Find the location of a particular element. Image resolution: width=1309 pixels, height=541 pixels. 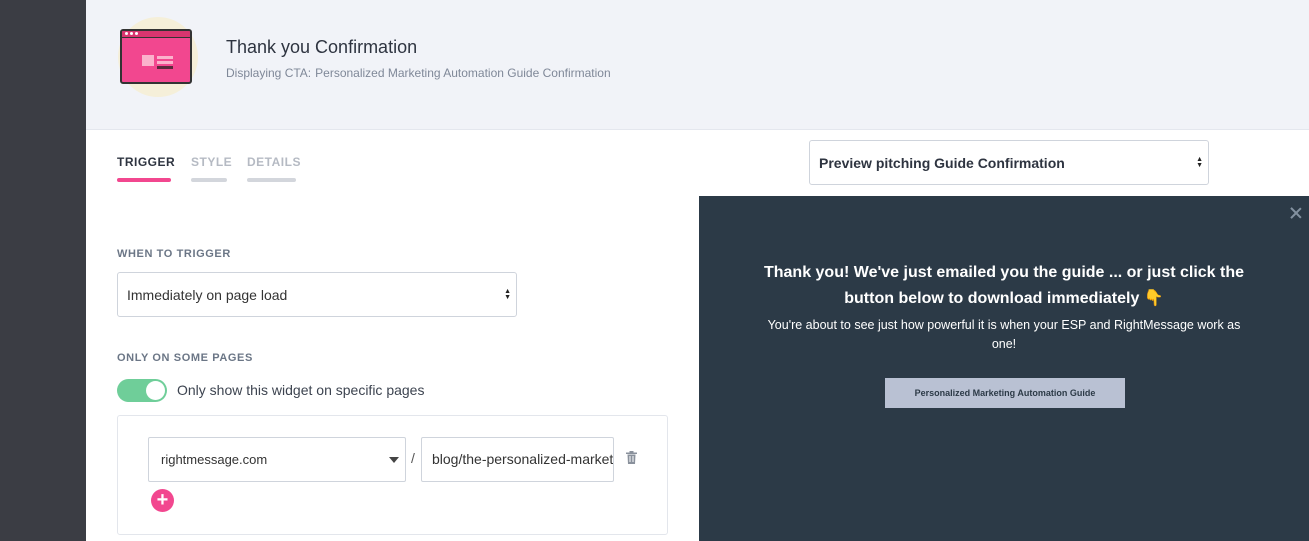

trigger-select-value: Immediately on page load is located at coordinates (207, 294).